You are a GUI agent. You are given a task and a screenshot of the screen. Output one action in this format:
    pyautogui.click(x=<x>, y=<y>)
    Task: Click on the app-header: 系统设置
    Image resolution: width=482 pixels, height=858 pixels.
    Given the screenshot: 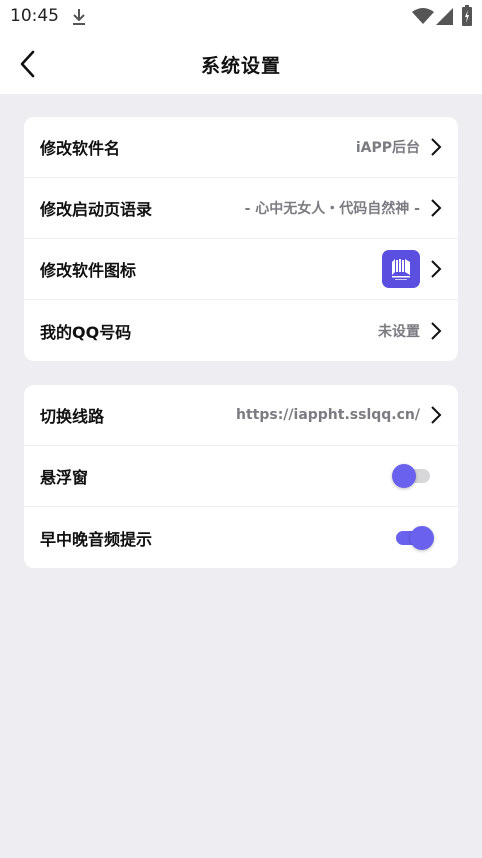 What is the action you would take?
    pyautogui.click(x=241, y=64)
    